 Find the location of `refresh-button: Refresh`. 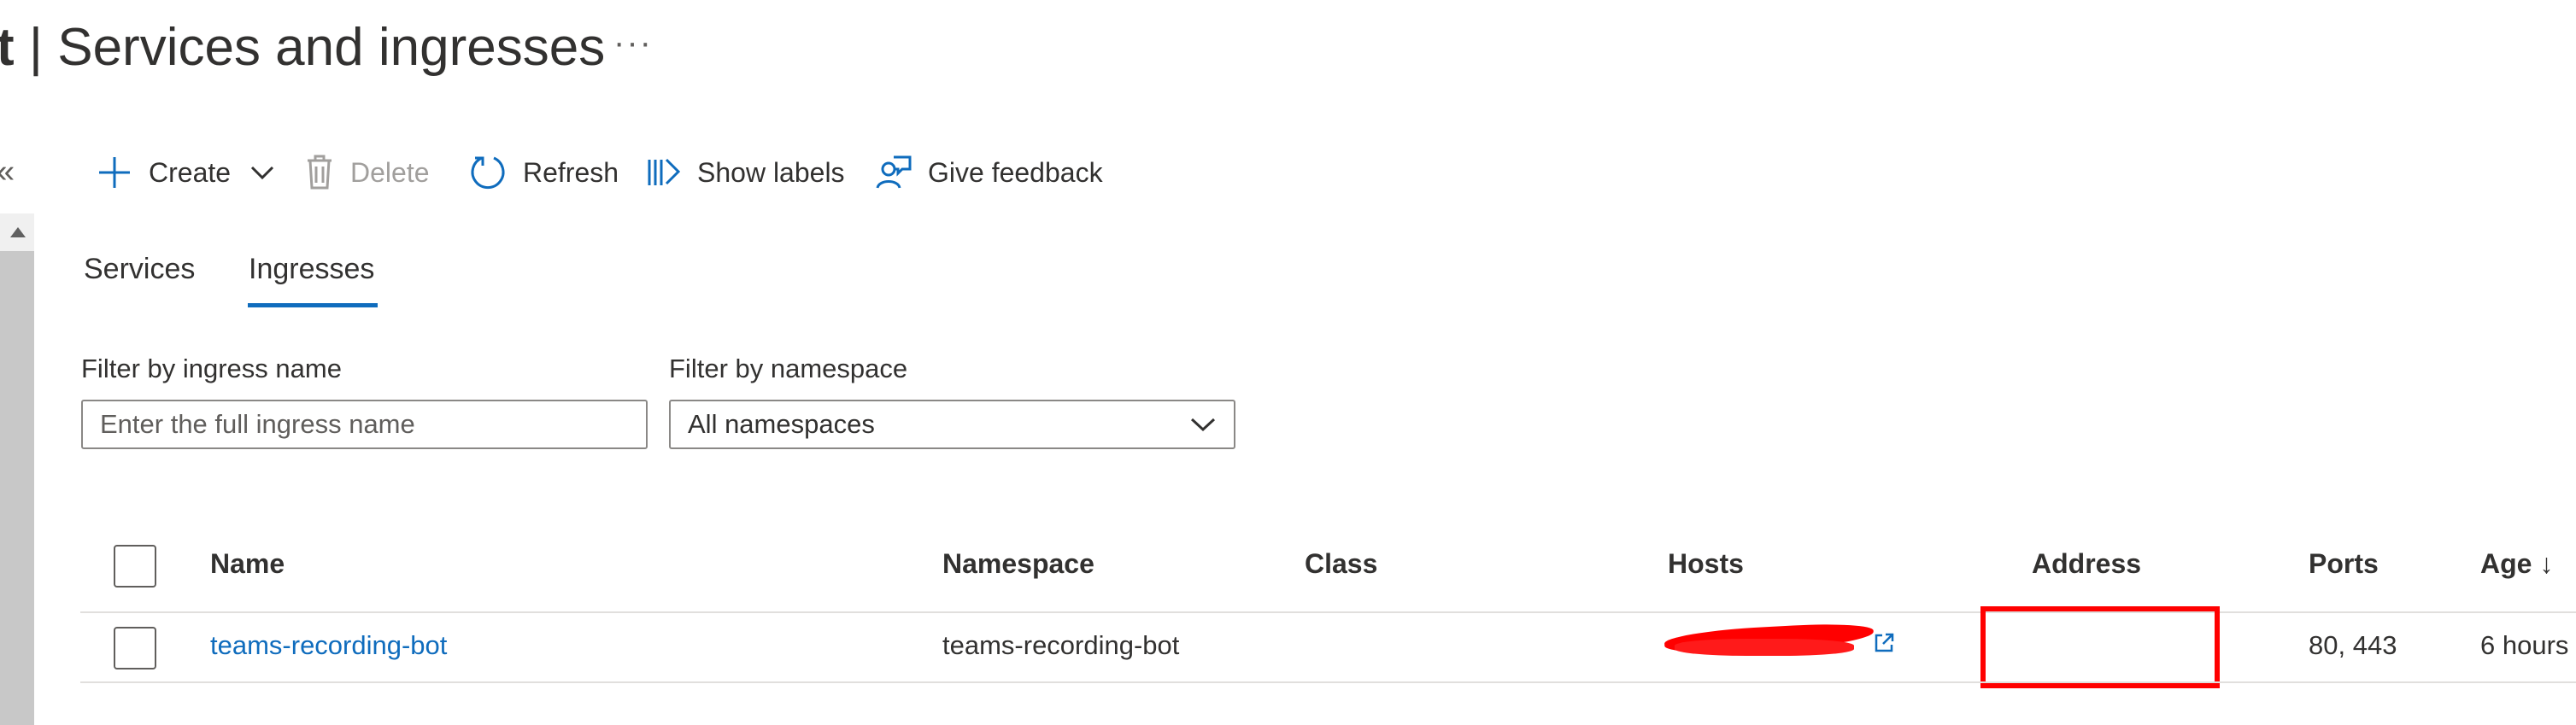

refresh-button: Refresh is located at coordinates (543, 172).